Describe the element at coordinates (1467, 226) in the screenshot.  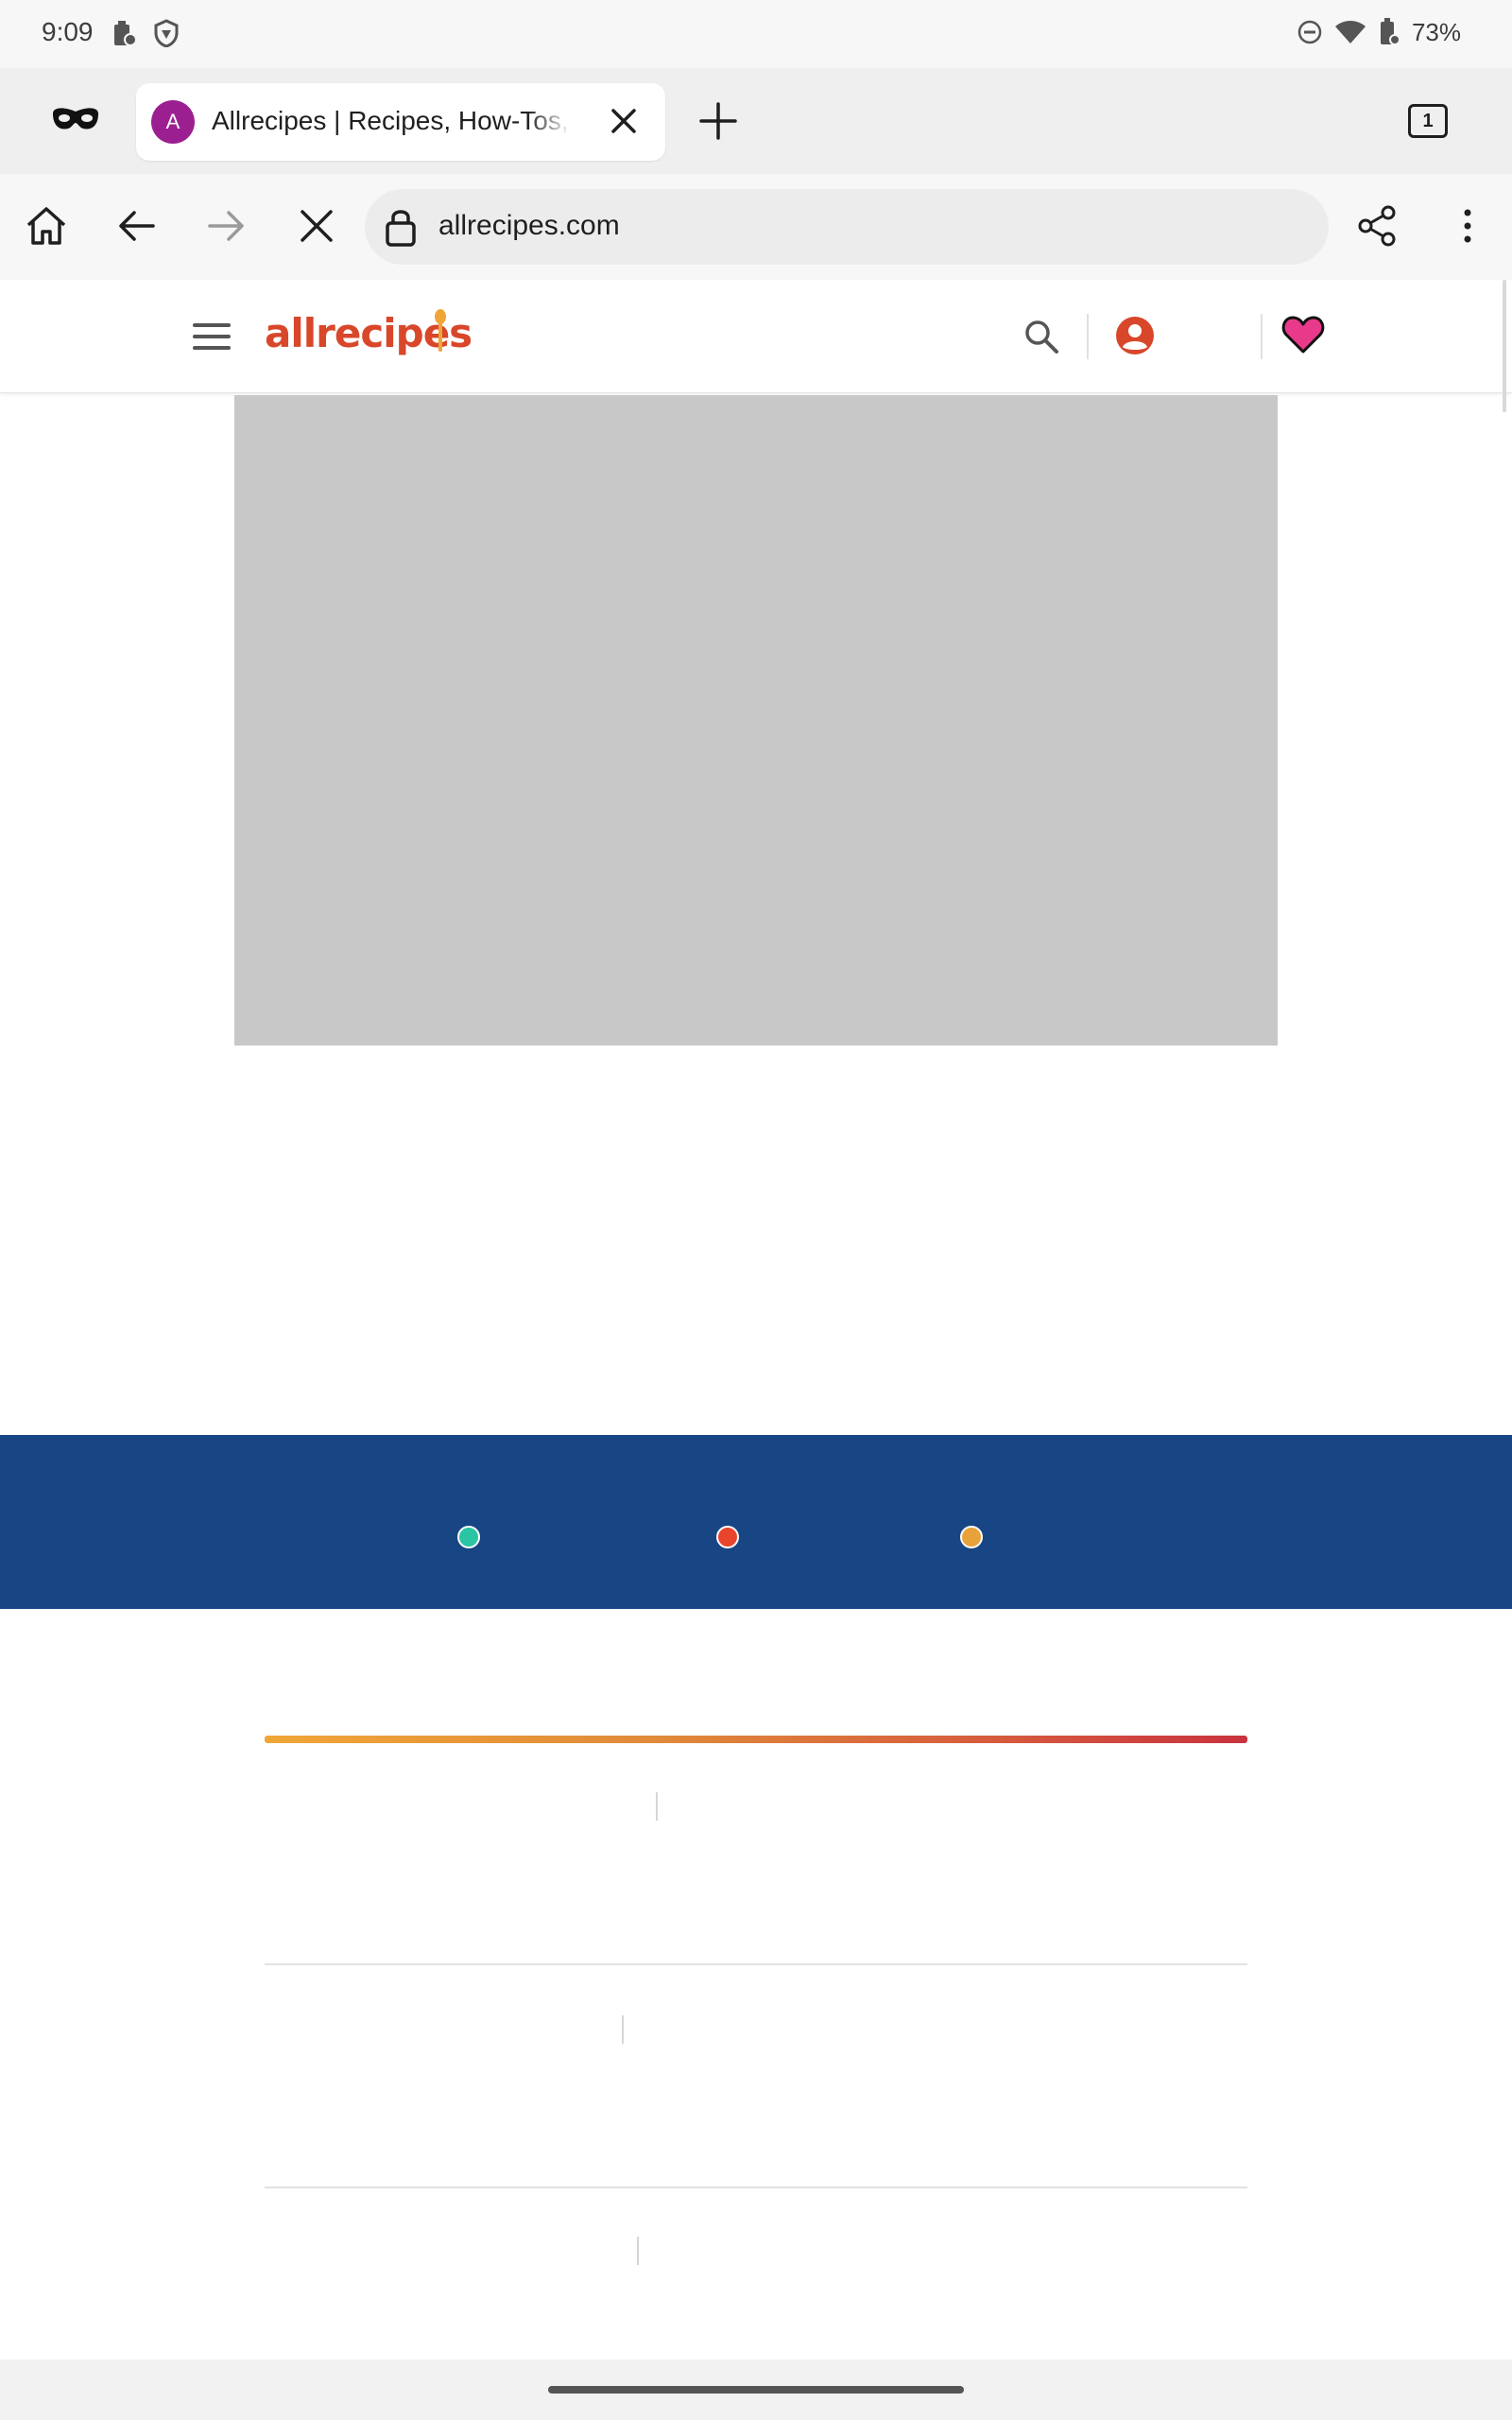
I see `more-vert-icon` at that location.